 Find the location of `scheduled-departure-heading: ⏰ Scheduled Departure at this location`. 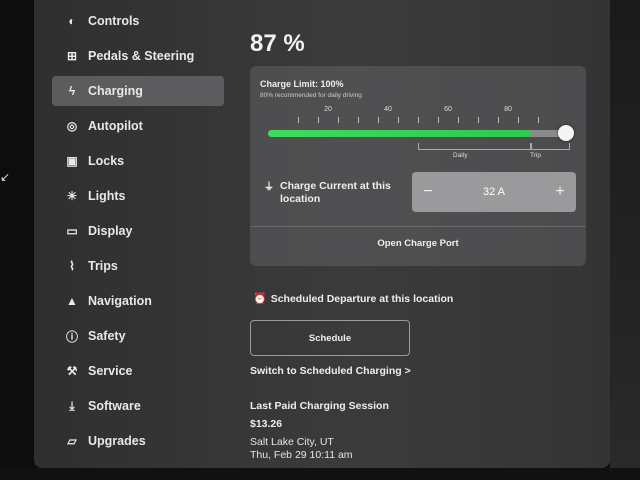

scheduled-departure-heading: ⏰ Scheduled Departure at this location is located at coordinates (353, 299).